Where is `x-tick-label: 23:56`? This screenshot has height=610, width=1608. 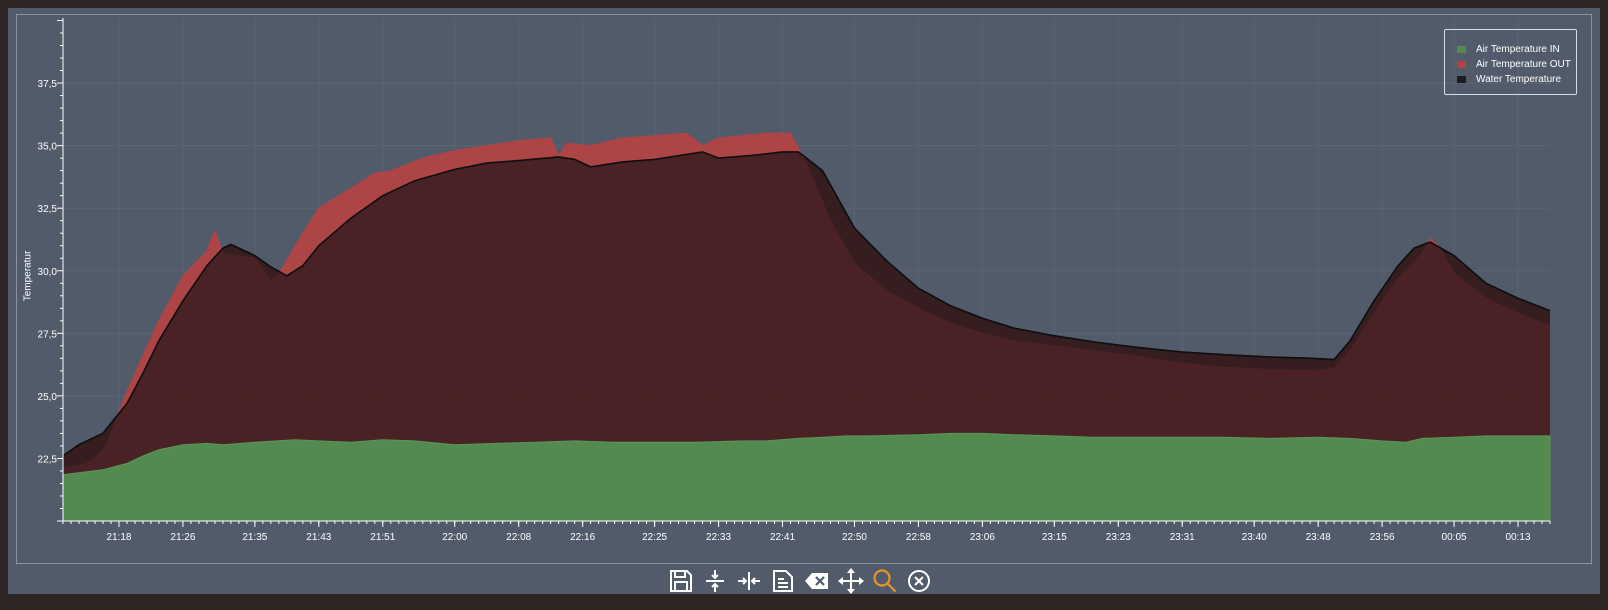 x-tick-label: 23:56 is located at coordinates (1382, 537).